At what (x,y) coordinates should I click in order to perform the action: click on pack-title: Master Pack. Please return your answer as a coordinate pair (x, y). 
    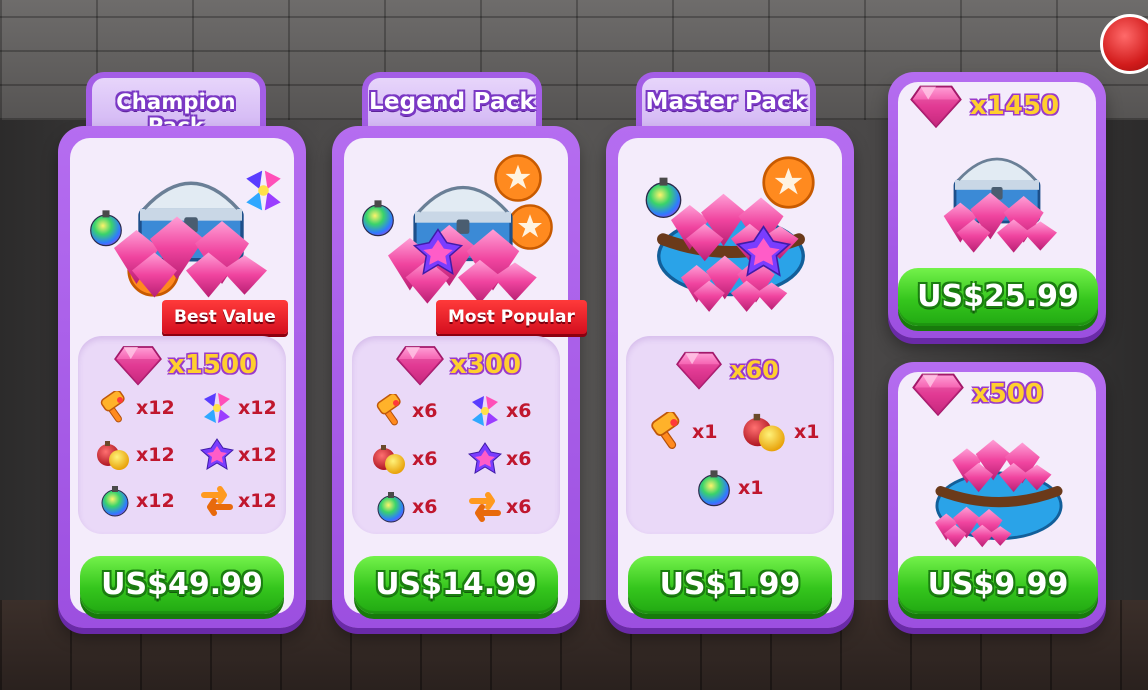
    Looking at the image, I should click on (726, 102).